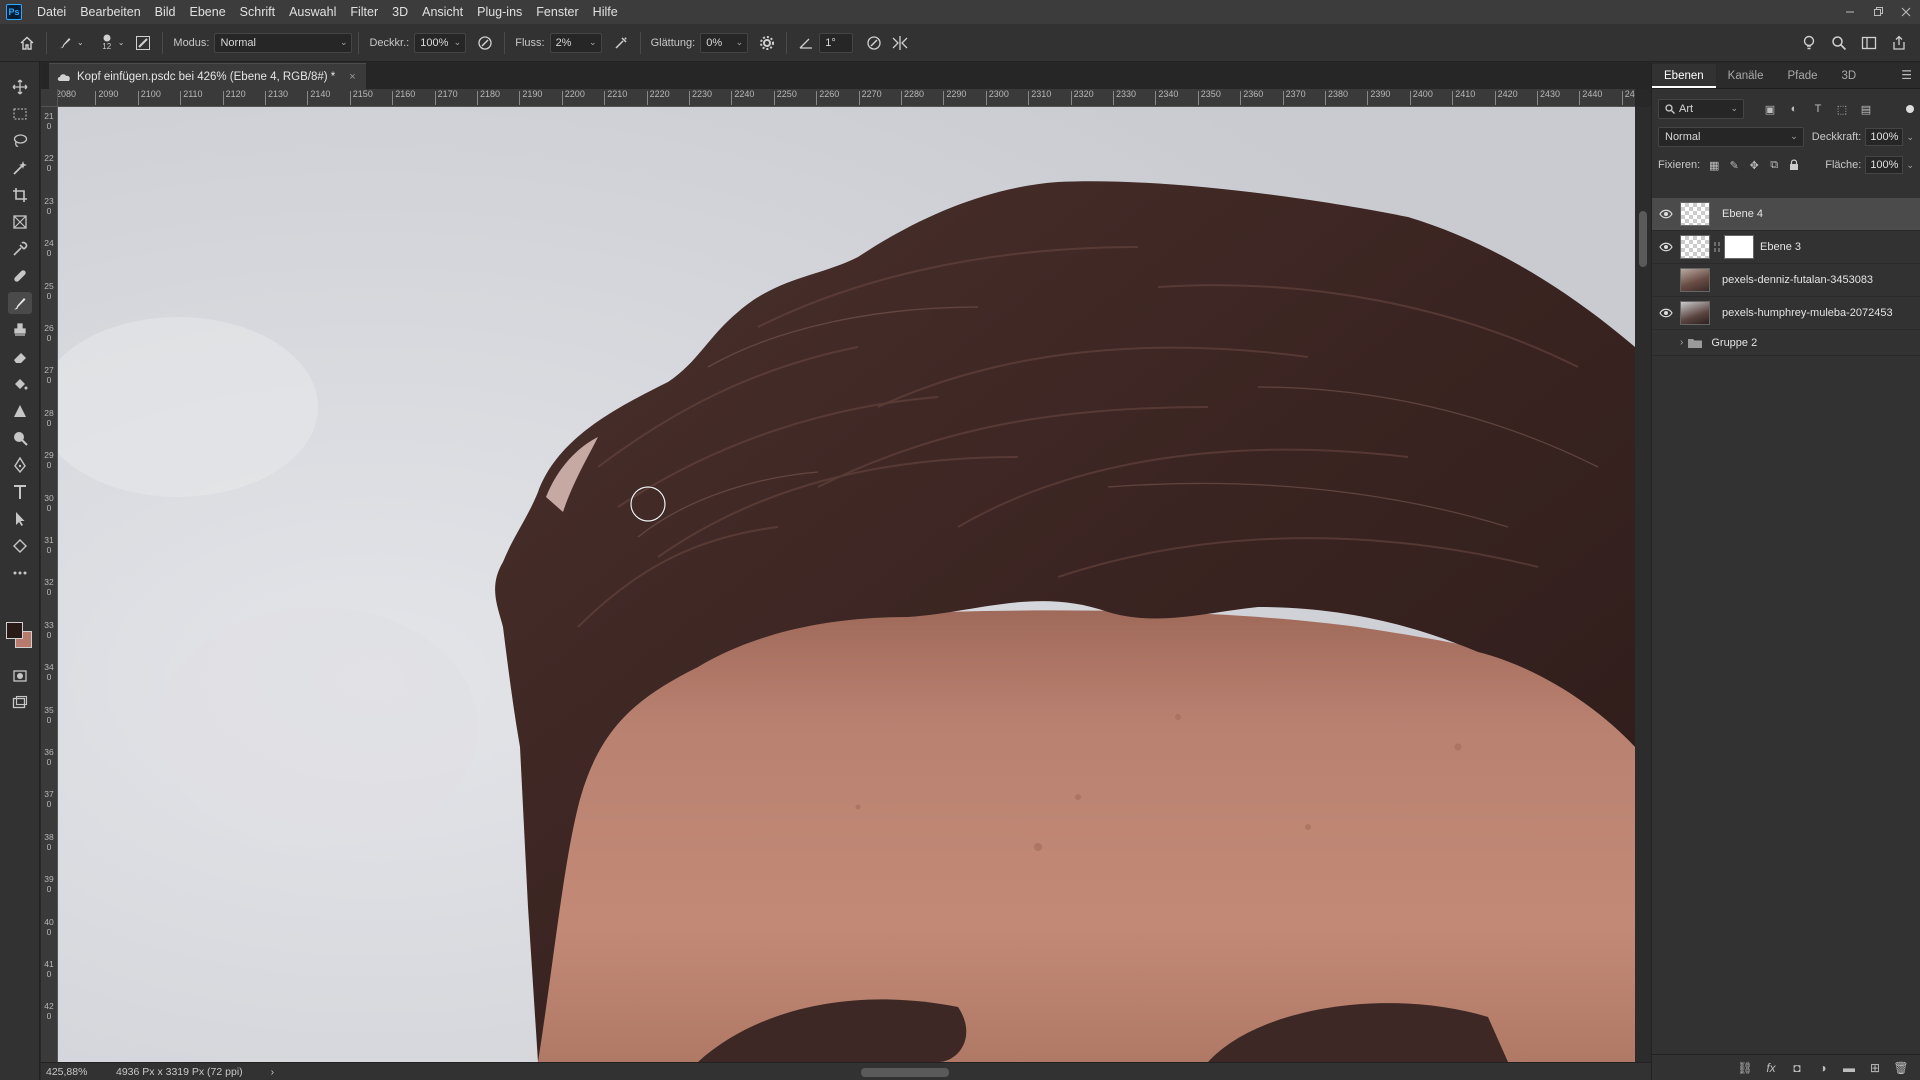  What do you see at coordinates (874, 43) in the screenshot?
I see `pressure-size-button` at bounding box center [874, 43].